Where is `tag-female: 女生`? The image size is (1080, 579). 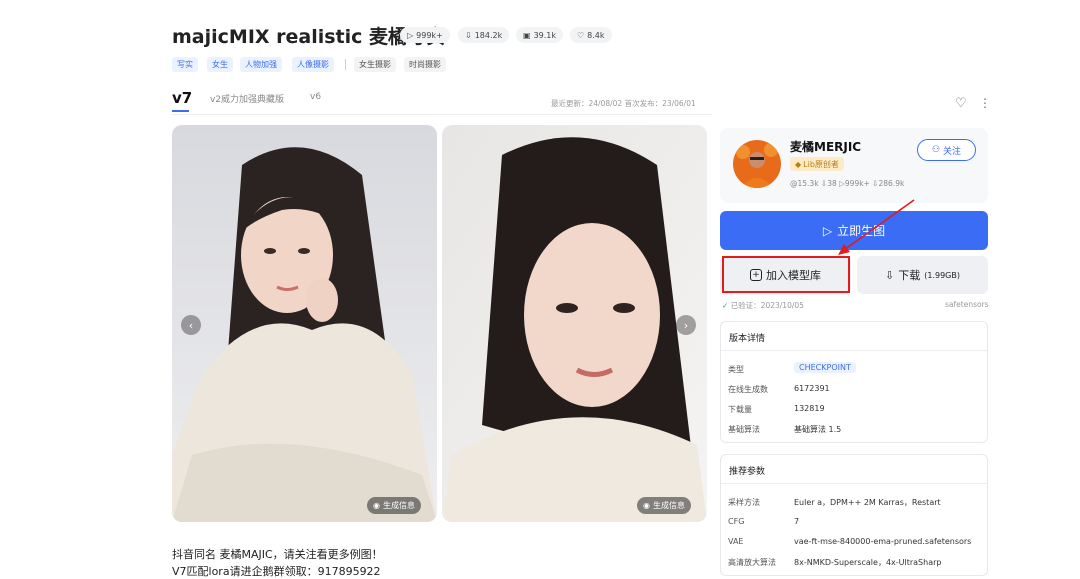
tag-female: 女生 is located at coordinates (220, 64).